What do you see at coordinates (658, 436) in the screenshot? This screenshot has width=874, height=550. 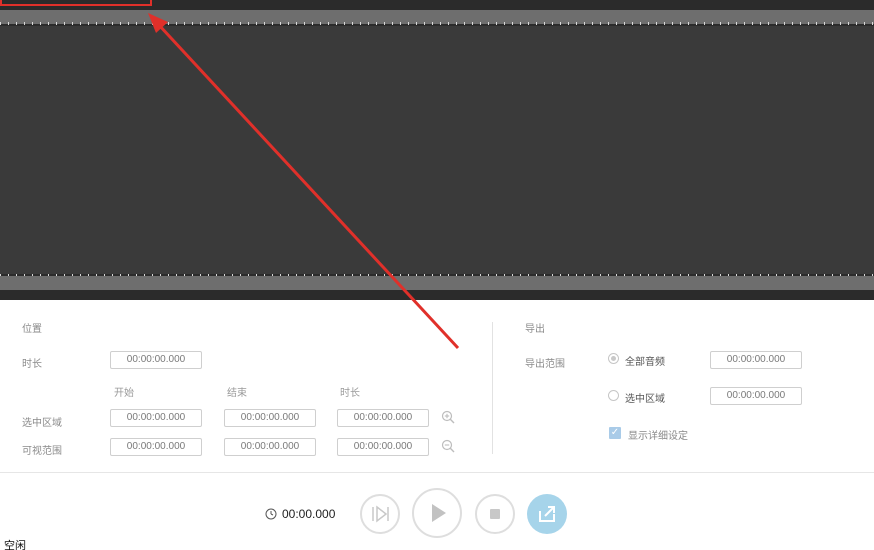 I see `show-details-label: 显示详细设定` at bounding box center [658, 436].